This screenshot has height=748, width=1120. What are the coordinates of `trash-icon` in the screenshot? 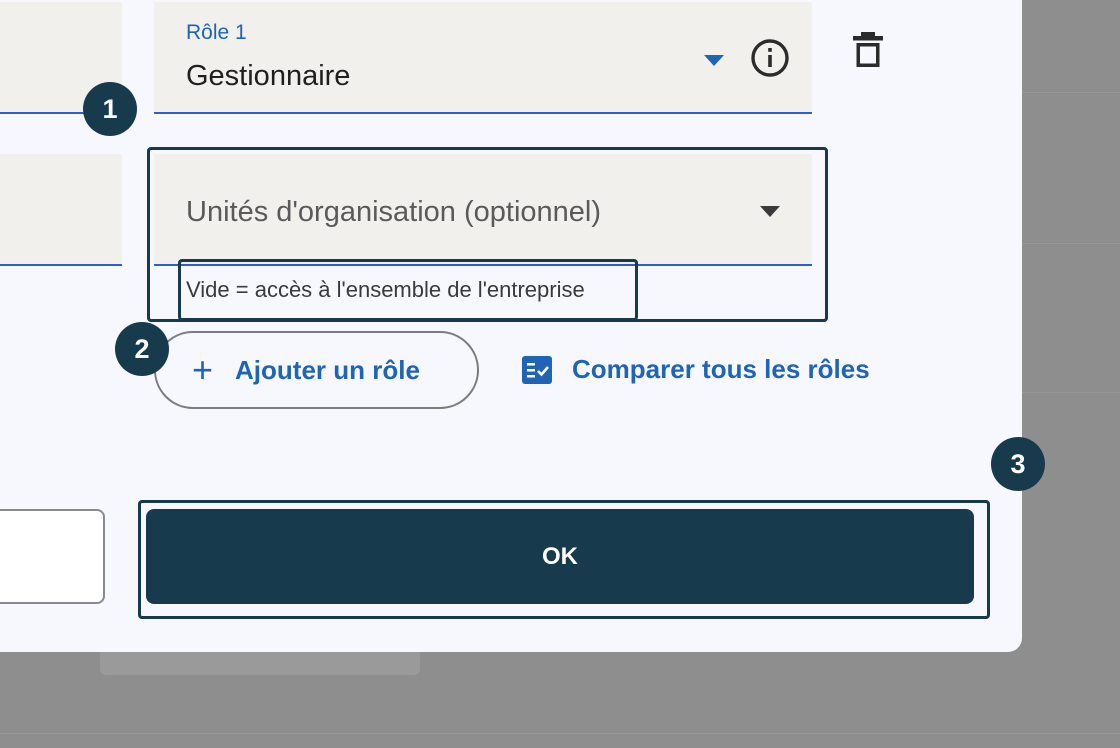 It's located at (868, 50).